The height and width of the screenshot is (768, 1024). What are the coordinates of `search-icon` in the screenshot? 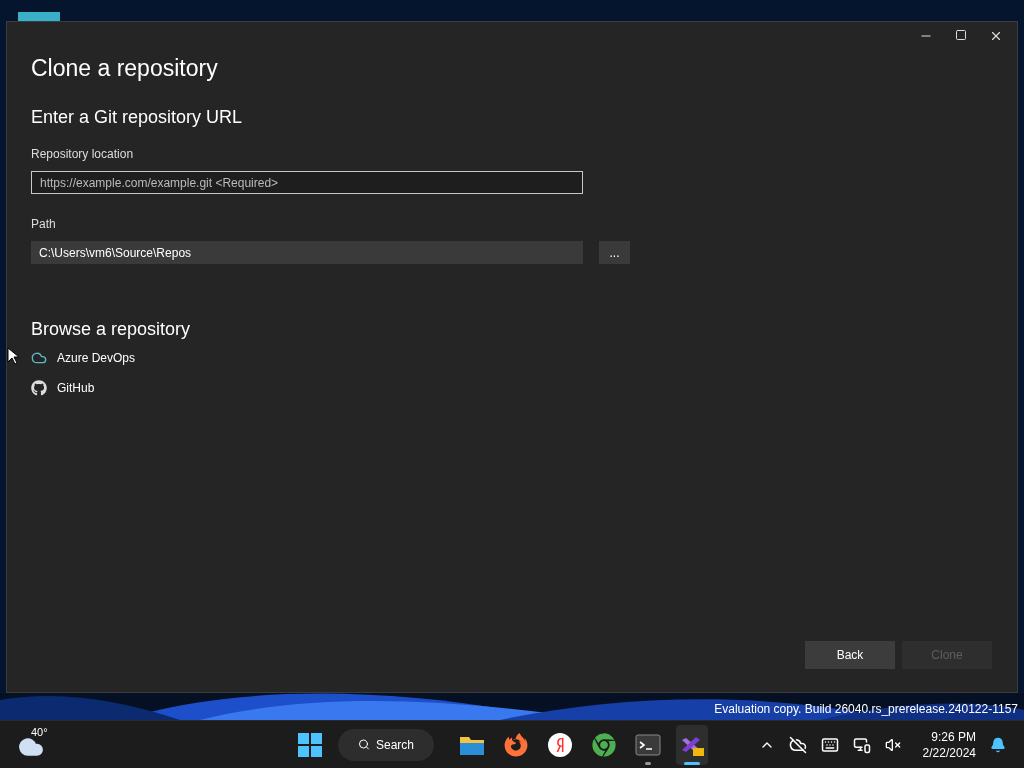 It's located at (364, 744).